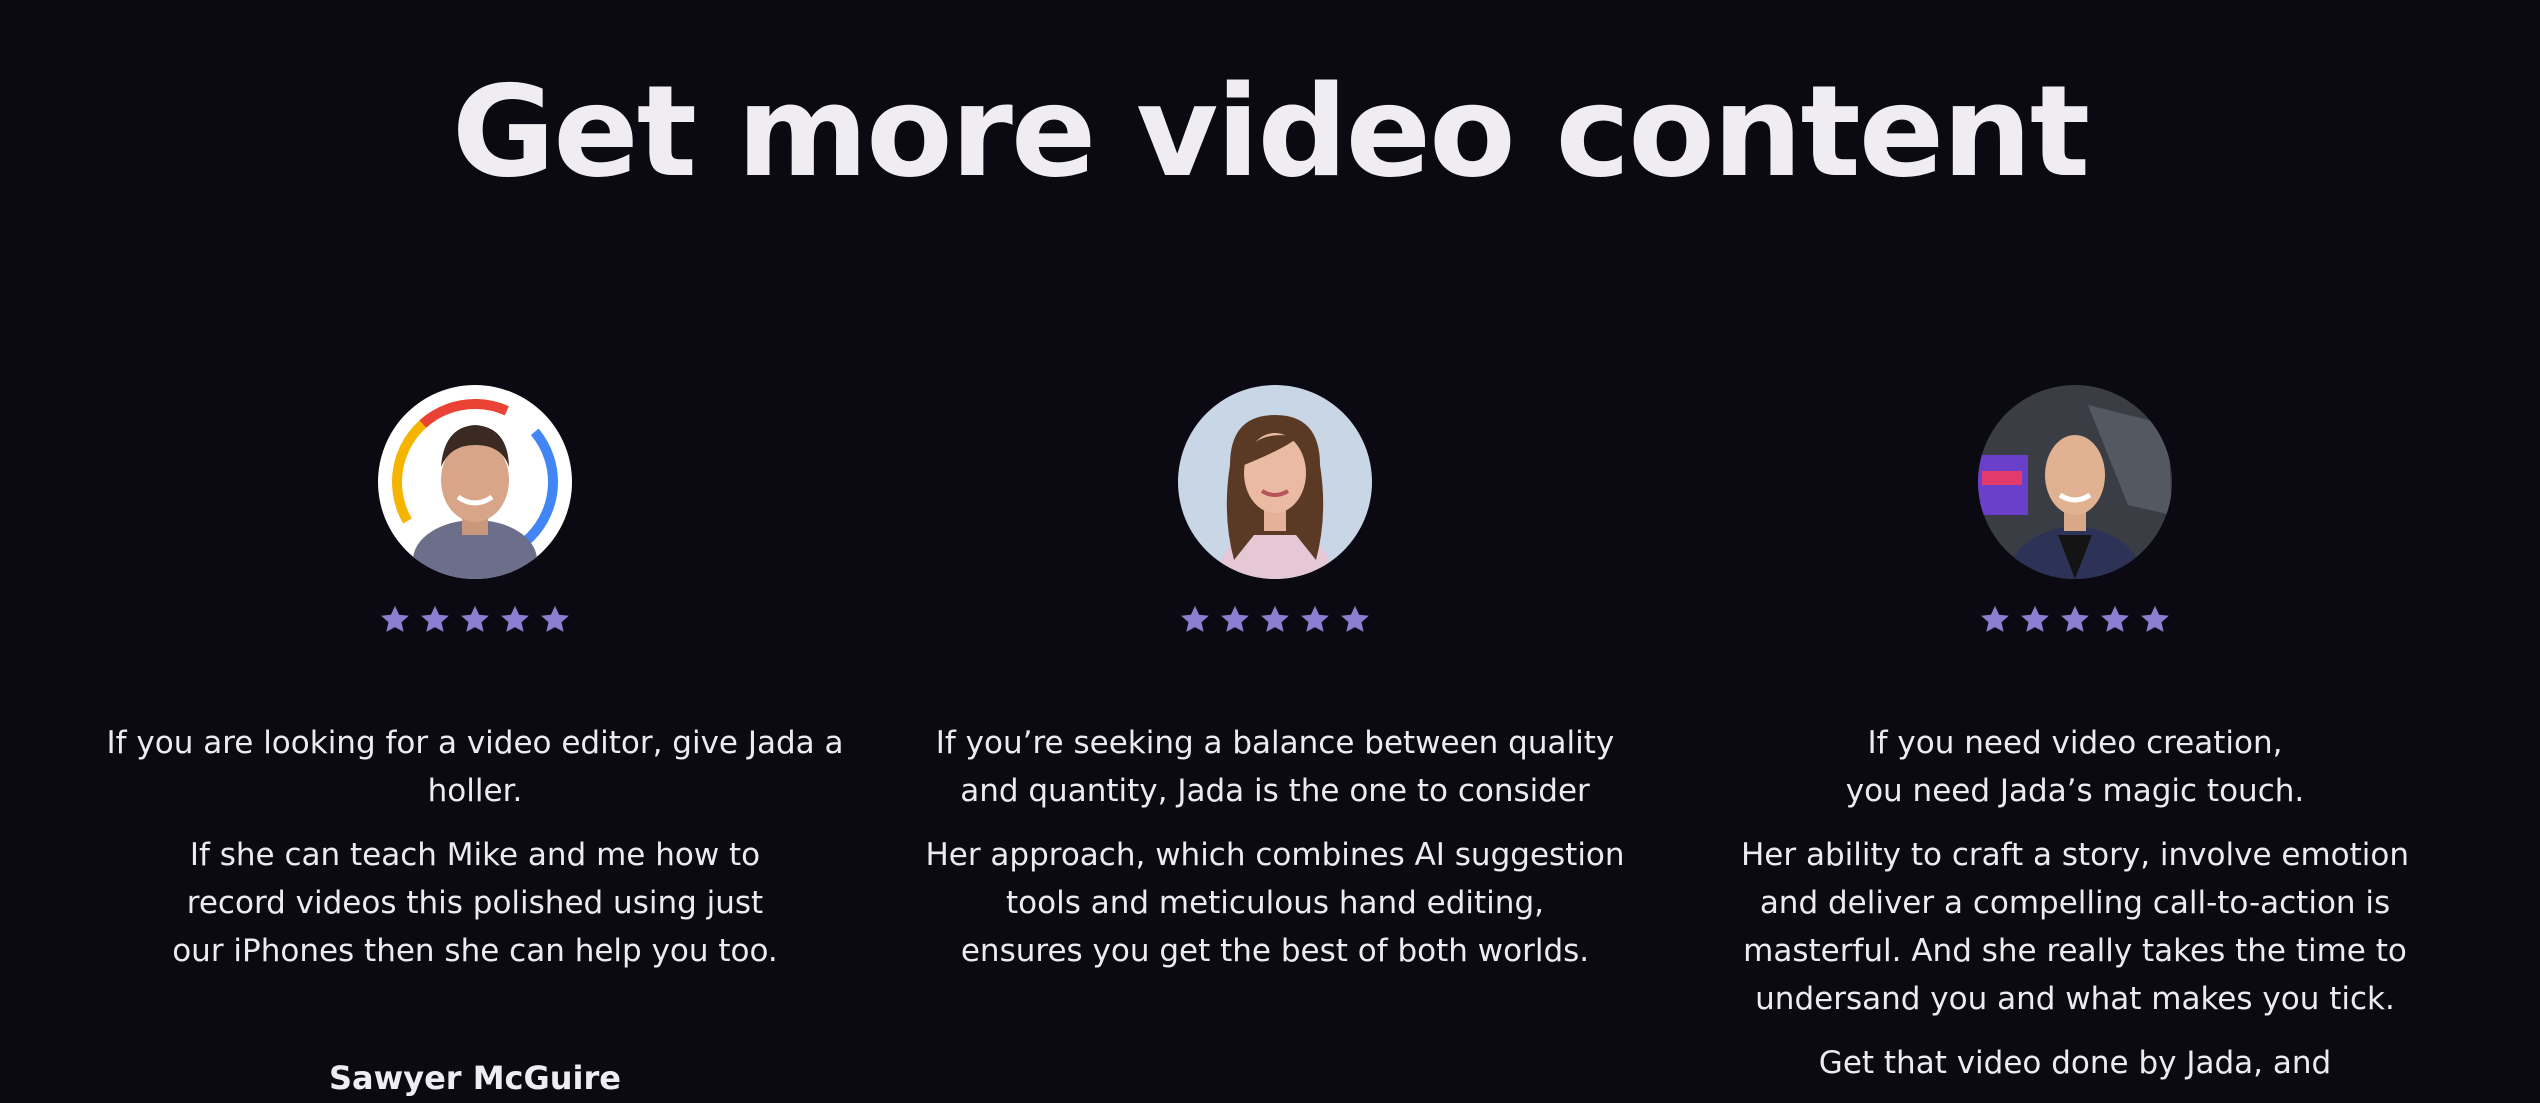  What do you see at coordinates (2075, 1063) in the screenshot?
I see `quote-paragraph: Get that video done by Jada, and` at bounding box center [2075, 1063].